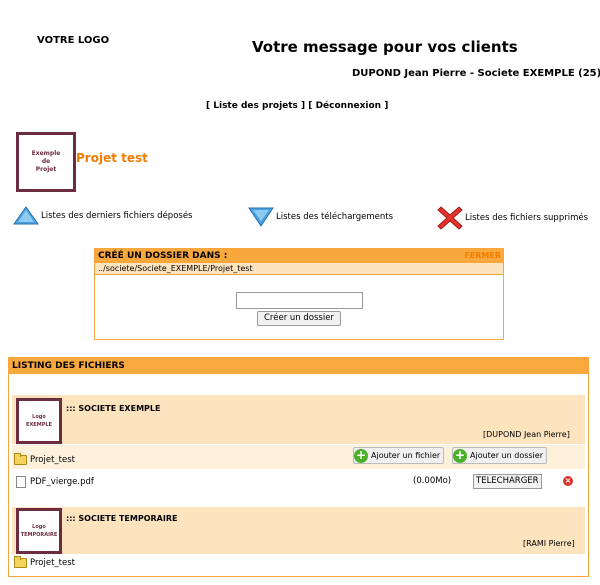  What do you see at coordinates (526, 434) in the screenshot?
I see `company-owner: [DUPOND Jean Pierre]` at bounding box center [526, 434].